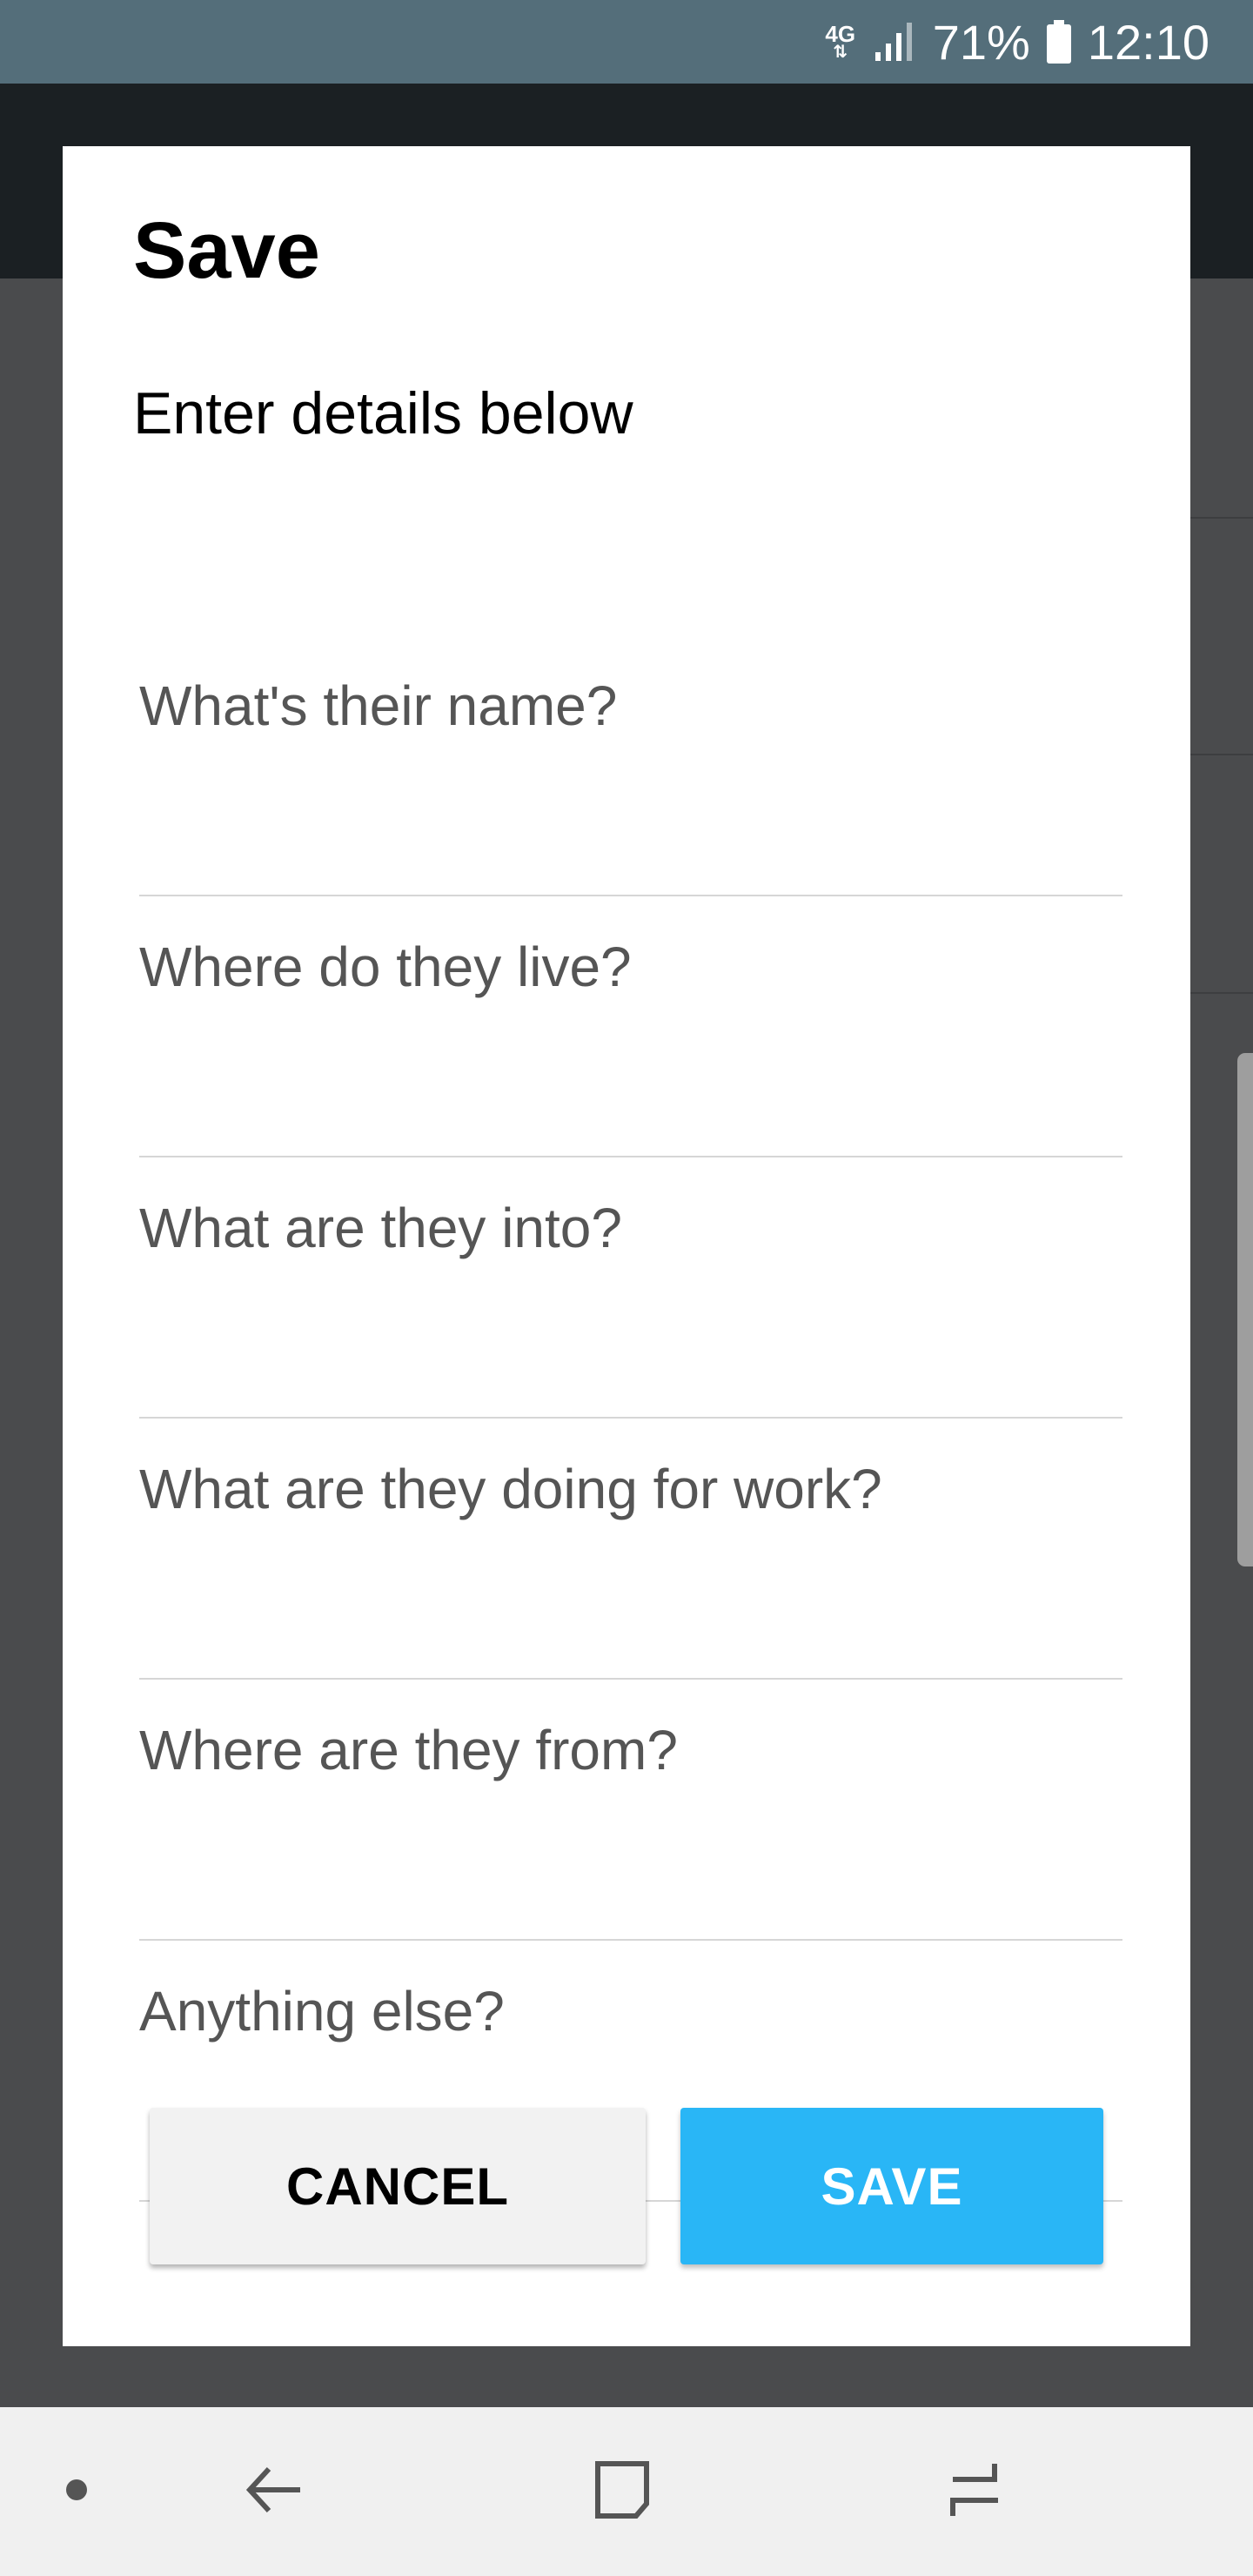 The height and width of the screenshot is (2576, 1253). Describe the element at coordinates (226, 251) in the screenshot. I see `dialog-title: Save` at that location.